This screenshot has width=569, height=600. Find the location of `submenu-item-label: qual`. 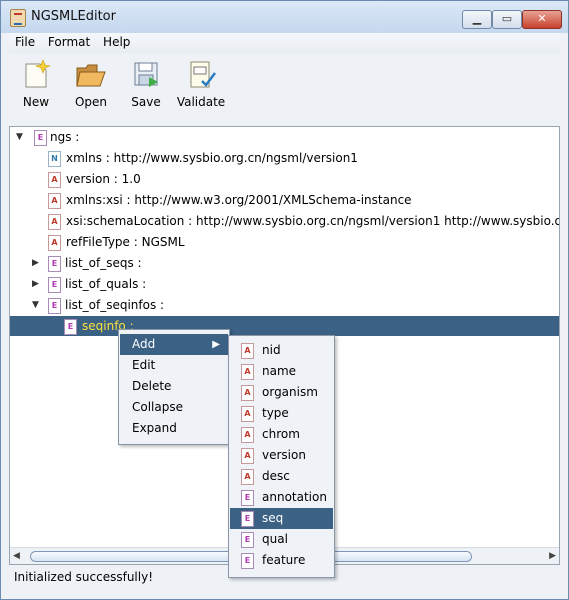

submenu-item-label: qual is located at coordinates (275, 539).